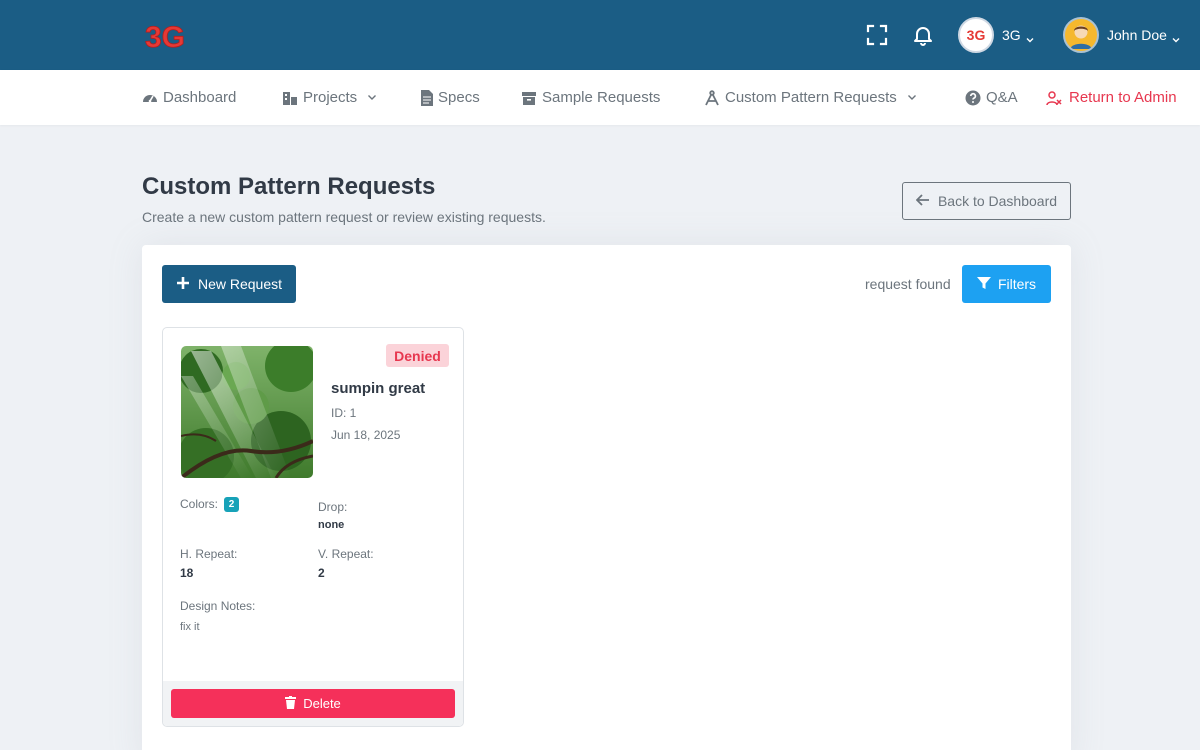  I want to click on top-bar: 3G 3G 3G John Doe, so click(600, 35).